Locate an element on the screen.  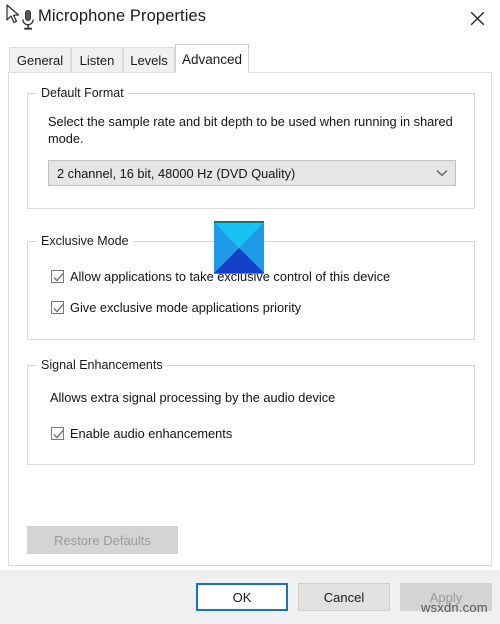
cancel-button: Cancel is located at coordinates (344, 597).